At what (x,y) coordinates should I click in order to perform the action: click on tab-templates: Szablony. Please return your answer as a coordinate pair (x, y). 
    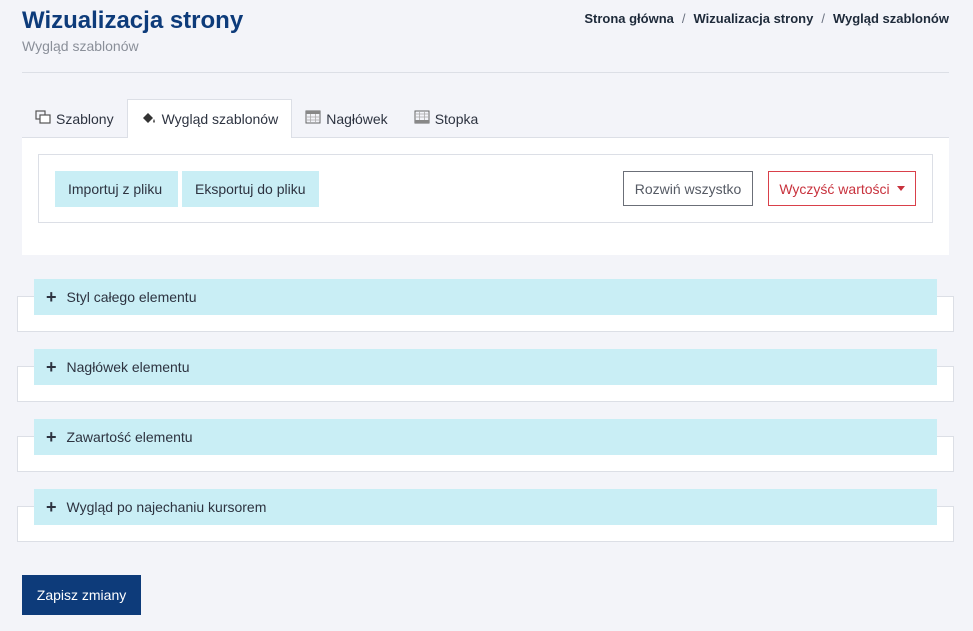
    Looking at the image, I should click on (74, 118).